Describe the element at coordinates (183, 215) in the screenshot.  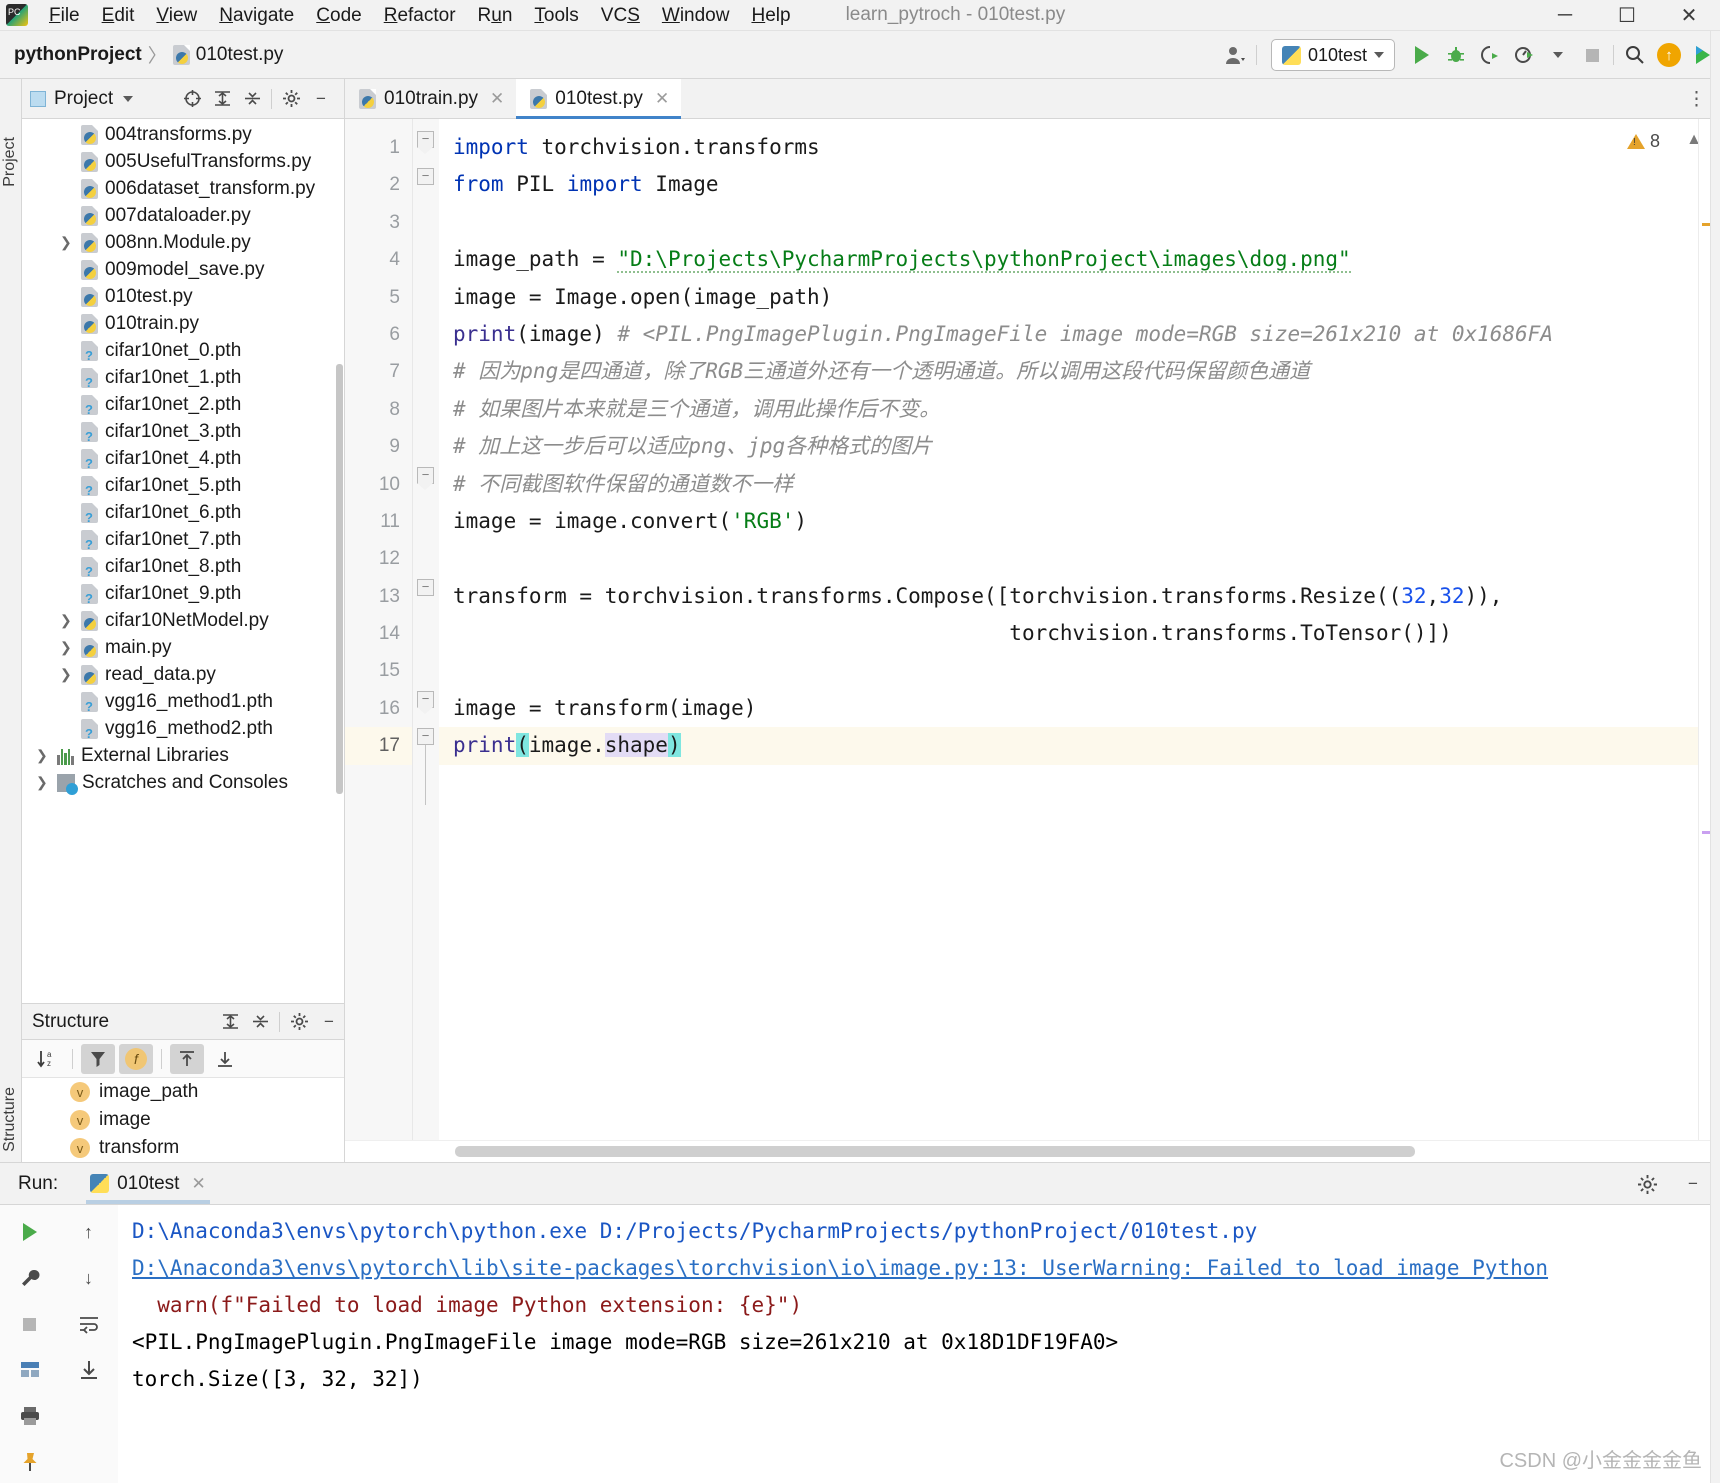
I see `tree-item: ❯007dataloader.py` at that location.